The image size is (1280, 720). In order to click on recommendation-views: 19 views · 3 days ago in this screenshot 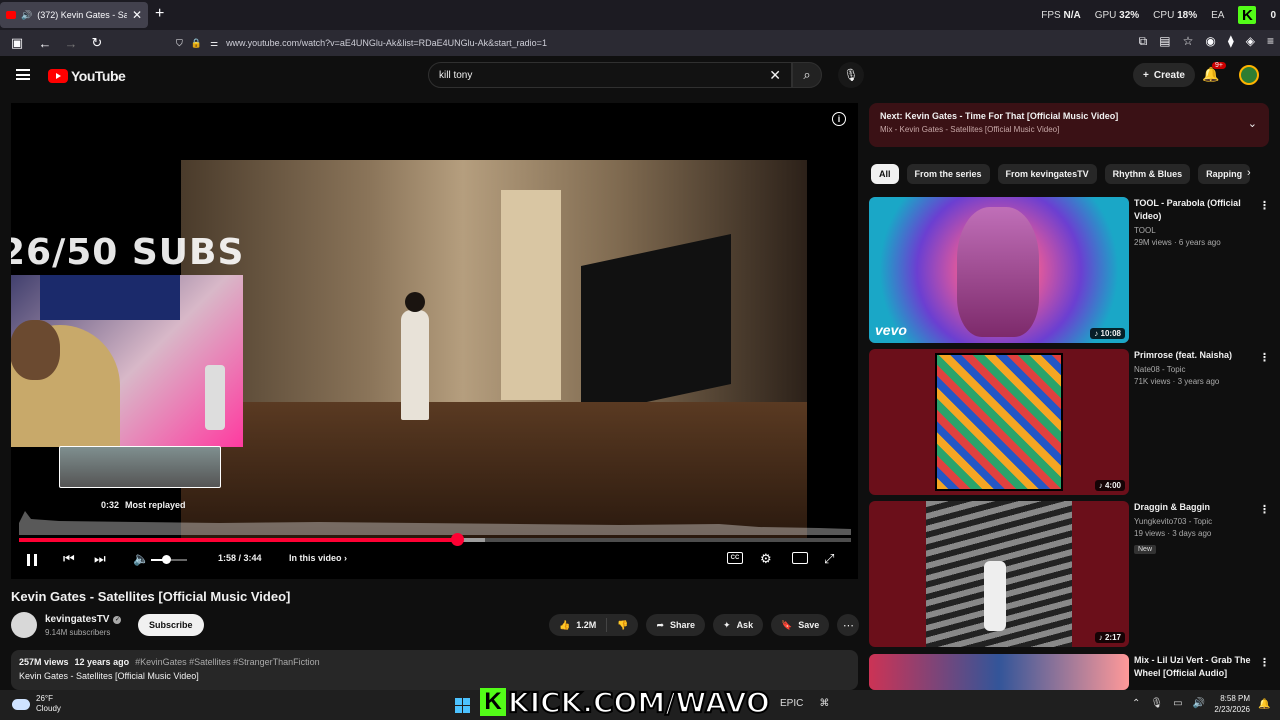, I will do `click(1173, 533)`.